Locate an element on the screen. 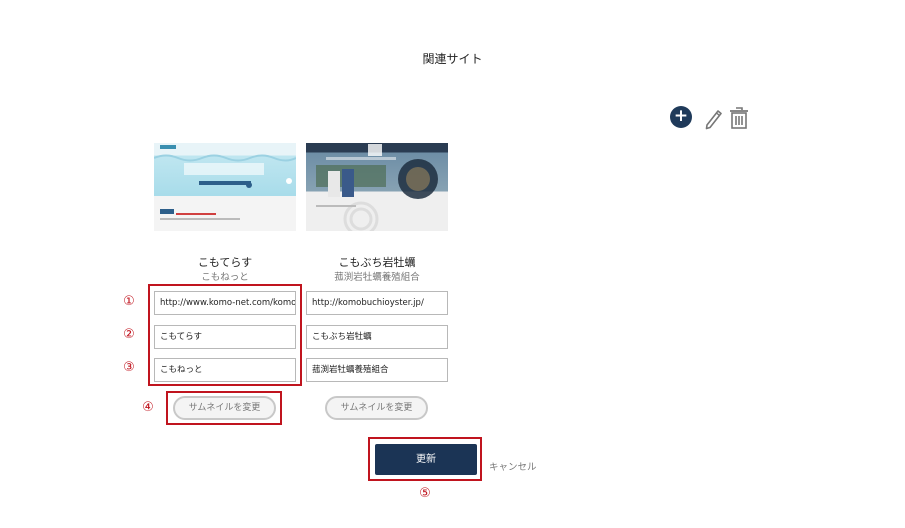 The width and height of the screenshot is (905, 528). subtitle-field-1: こもねっと is located at coordinates (225, 370).